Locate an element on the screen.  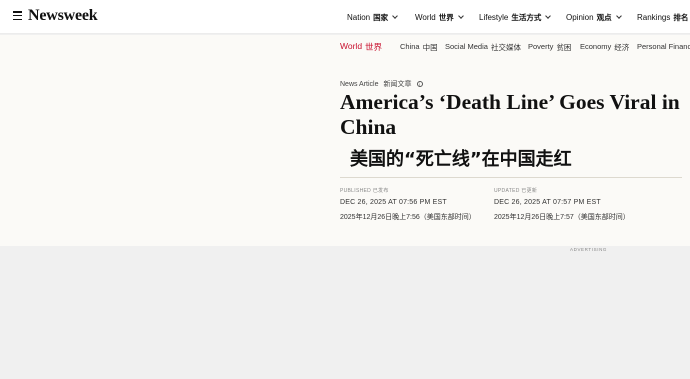
subnav-label-zh: 社交媒体 is located at coordinates (505, 47).